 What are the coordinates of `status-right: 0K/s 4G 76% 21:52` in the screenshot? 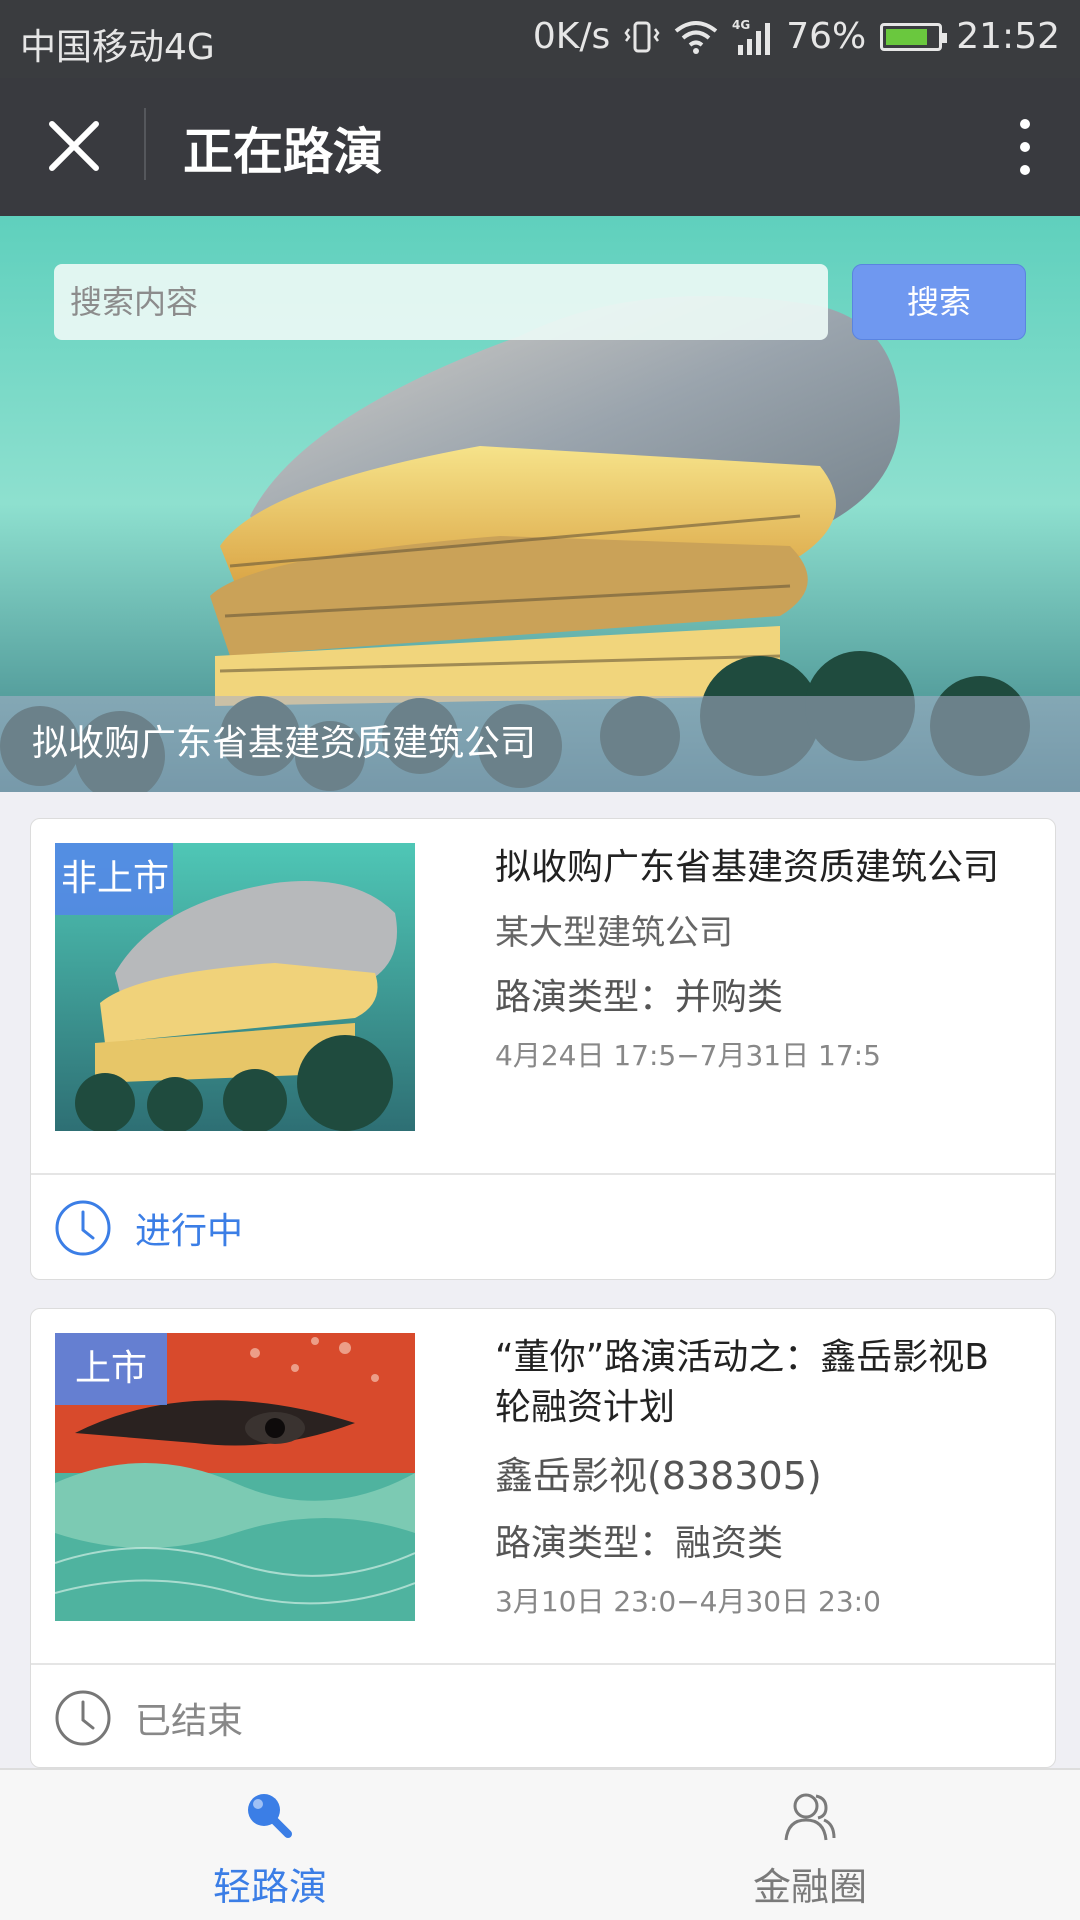 It's located at (796, 36).